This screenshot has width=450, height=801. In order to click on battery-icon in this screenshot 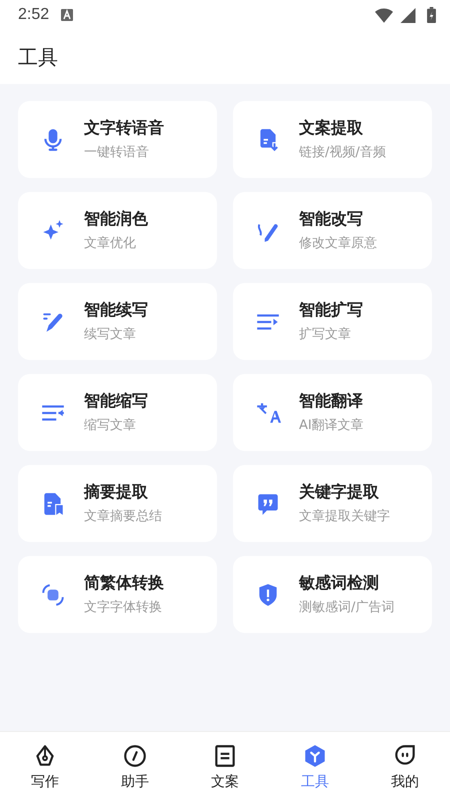, I will do `click(431, 15)`.